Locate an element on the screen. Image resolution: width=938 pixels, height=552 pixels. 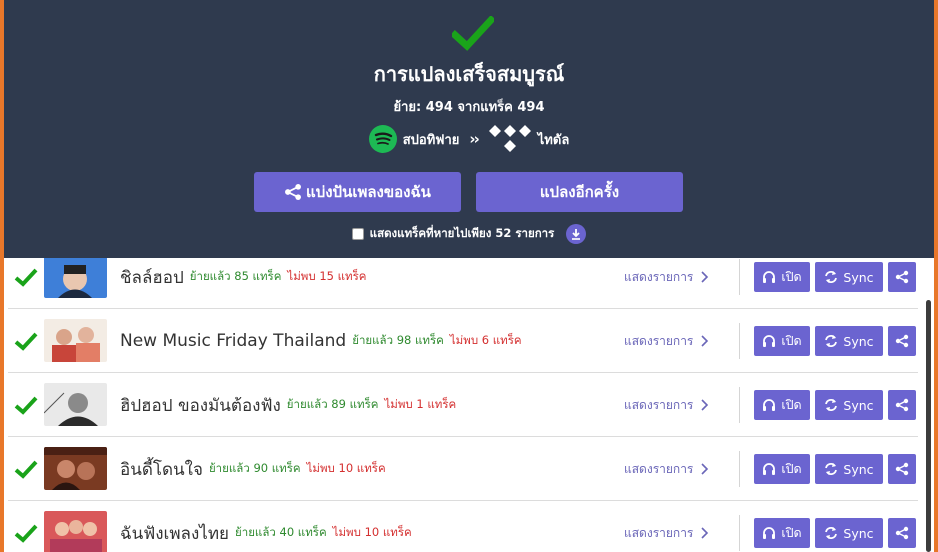
spotify-icon is located at coordinates (382, 139).